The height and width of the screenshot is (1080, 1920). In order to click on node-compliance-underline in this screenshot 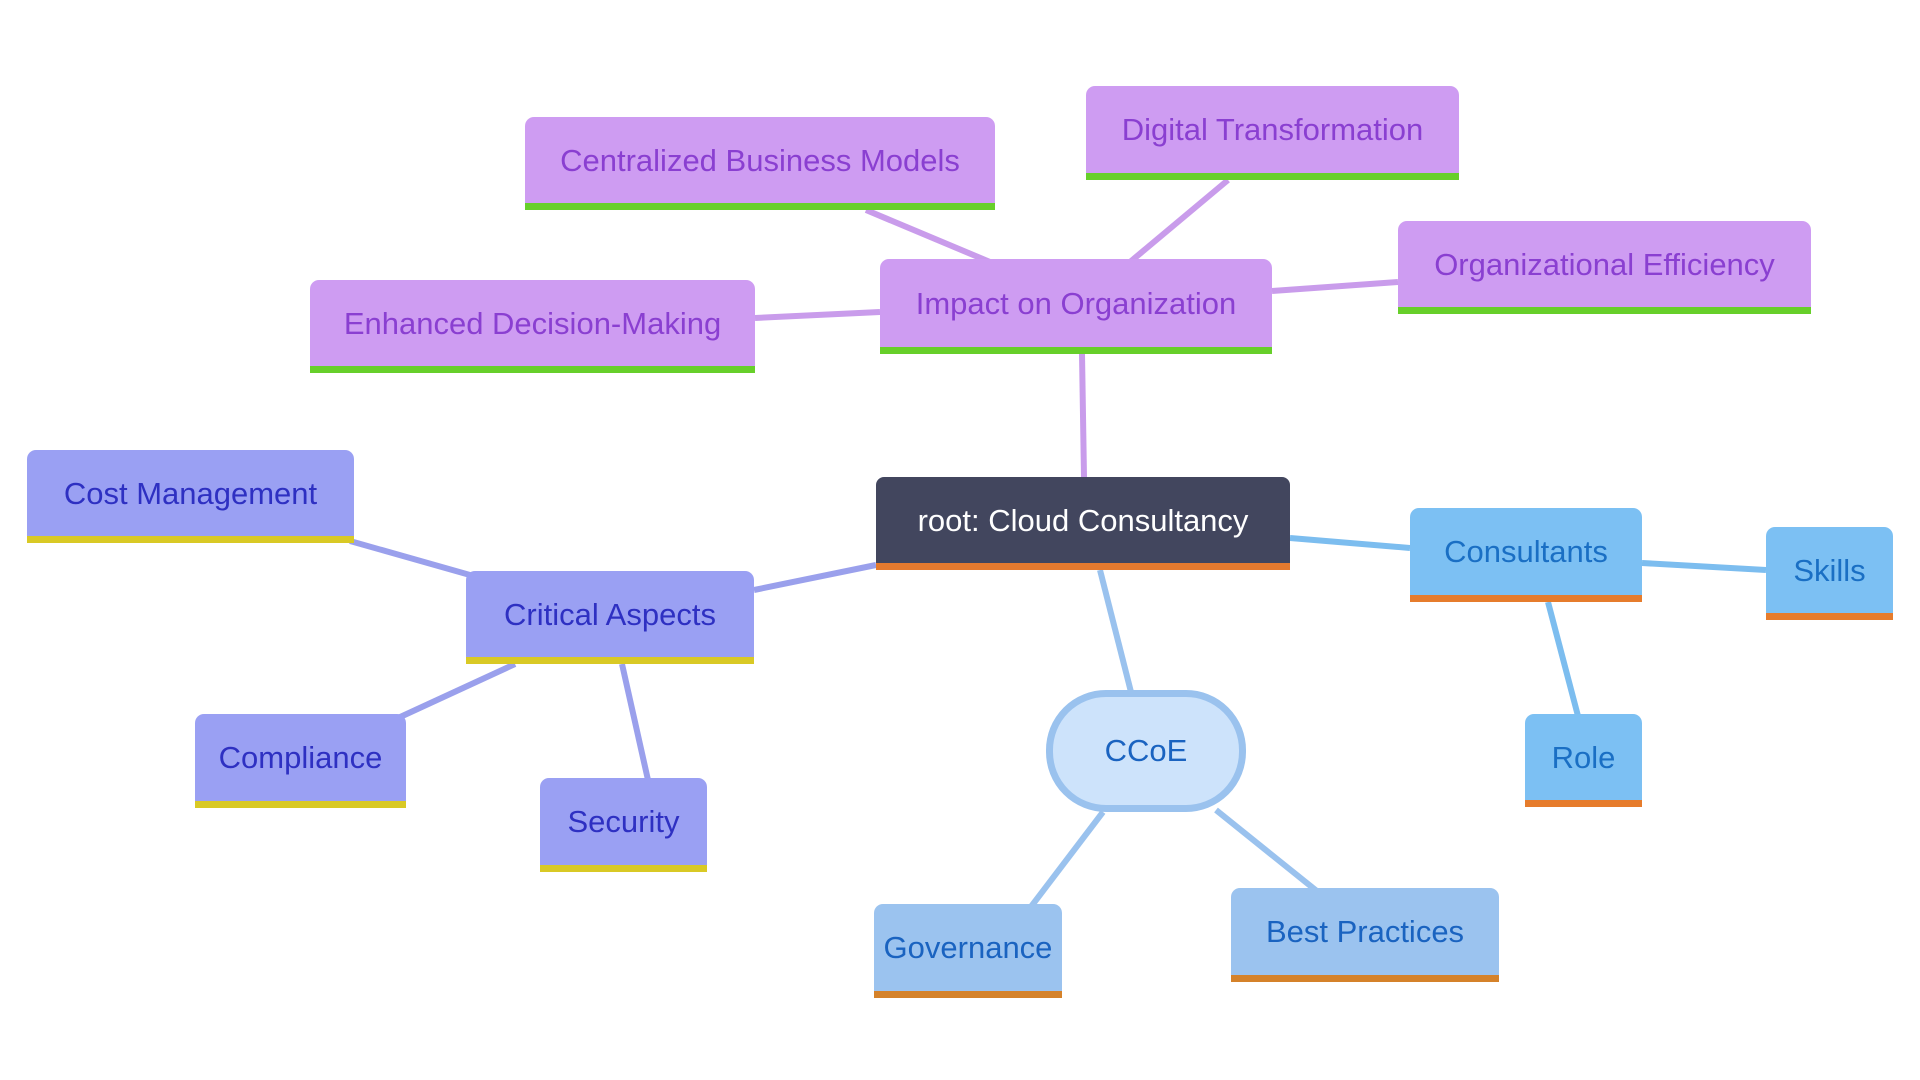, I will do `click(300, 804)`.